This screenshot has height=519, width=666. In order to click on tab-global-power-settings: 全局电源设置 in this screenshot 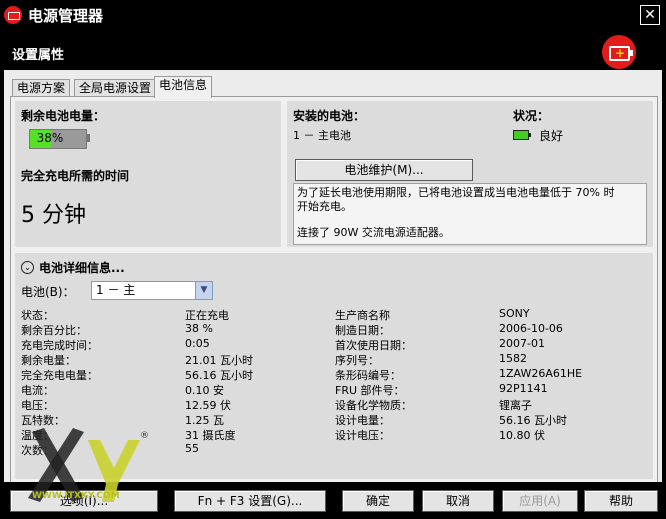, I will do `click(115, 88)`.